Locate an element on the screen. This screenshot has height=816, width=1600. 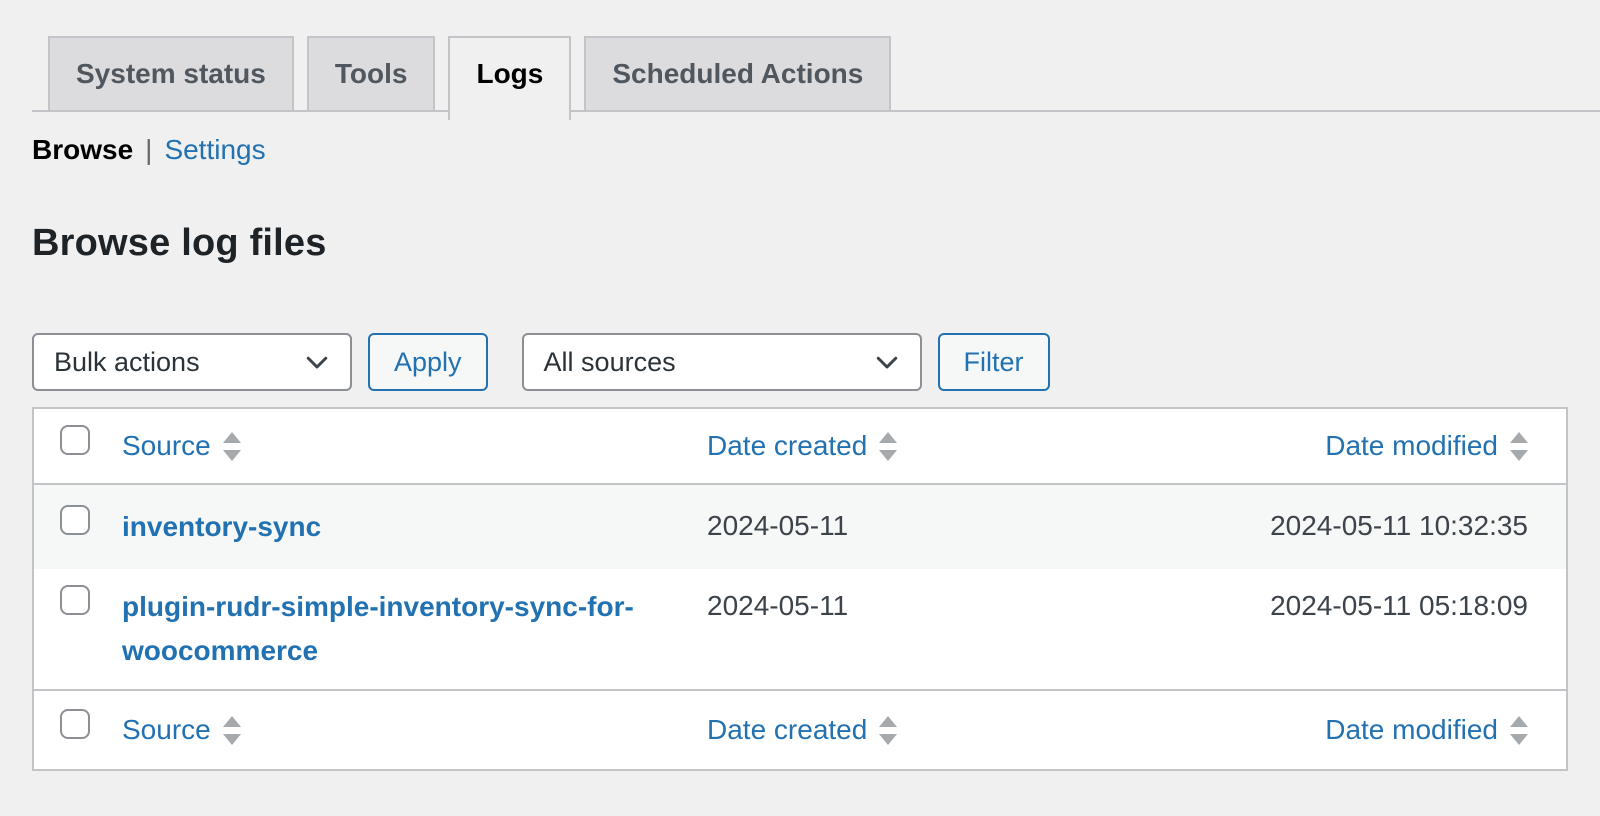
date-modified-value: 2024-05-11 05:18:09 is located at coordinates (1399, 605).